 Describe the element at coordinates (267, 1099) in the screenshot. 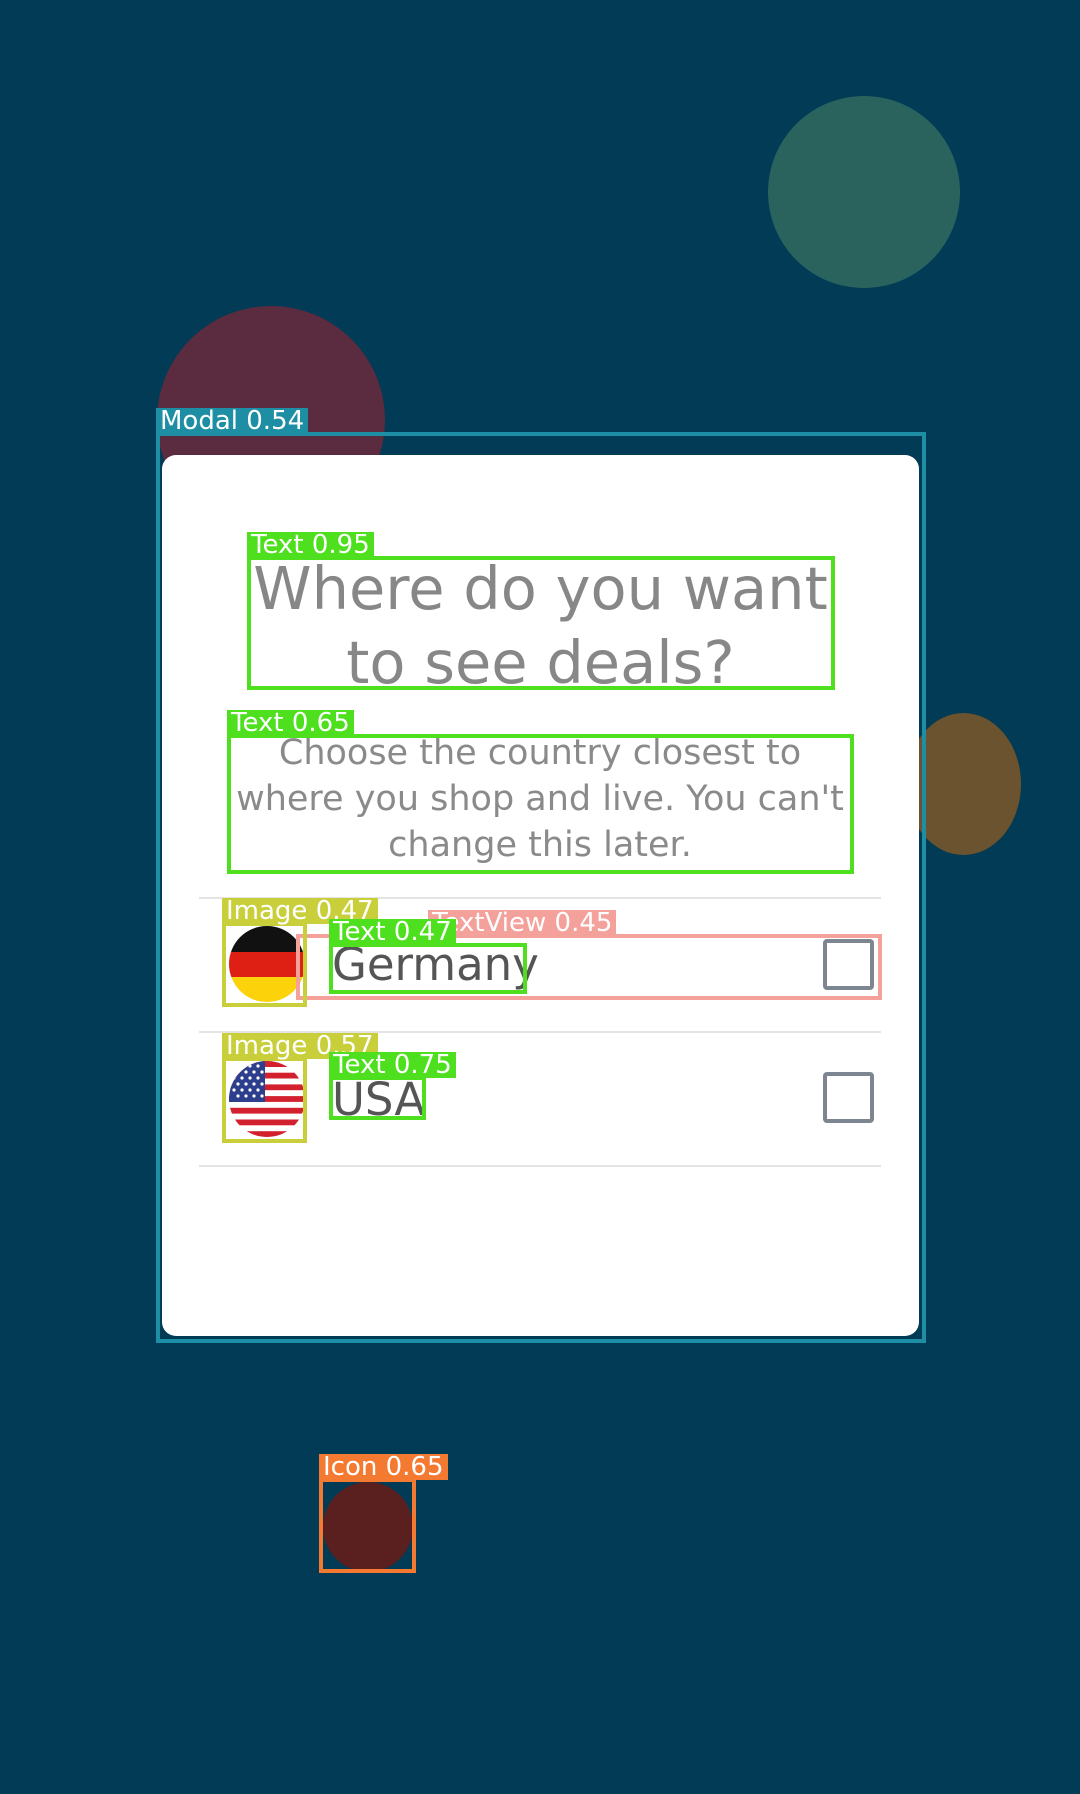

I see `usa-flag-icon` at that location.